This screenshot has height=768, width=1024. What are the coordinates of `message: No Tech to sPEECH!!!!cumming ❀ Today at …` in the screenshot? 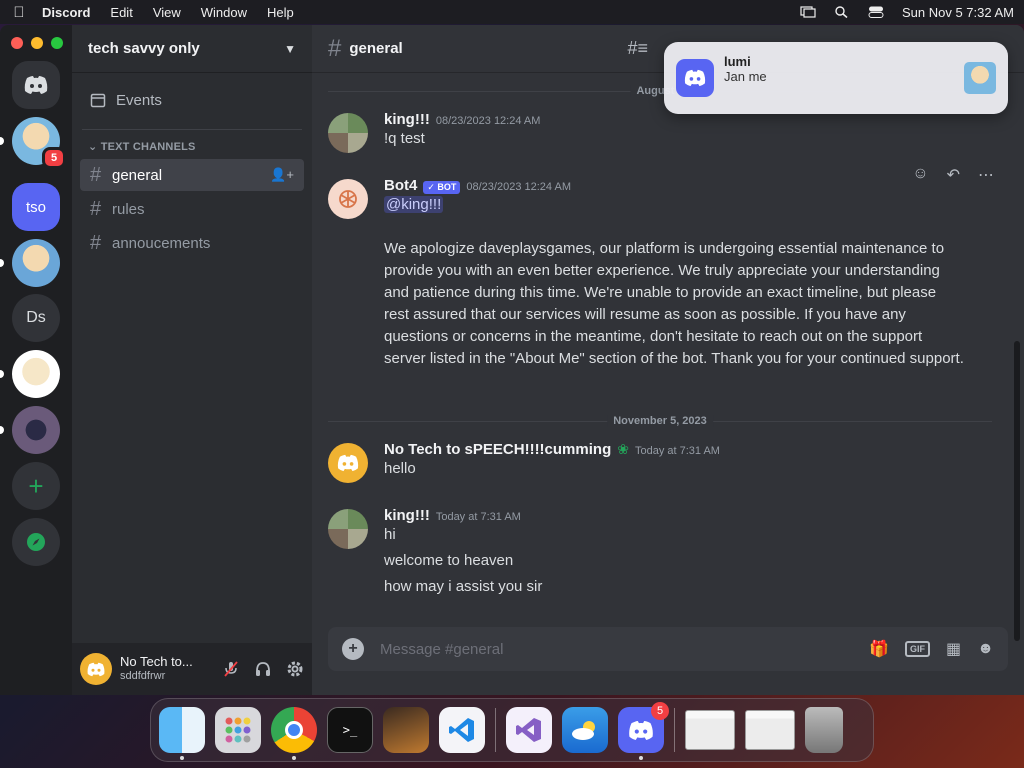 It's located at (661, 462).